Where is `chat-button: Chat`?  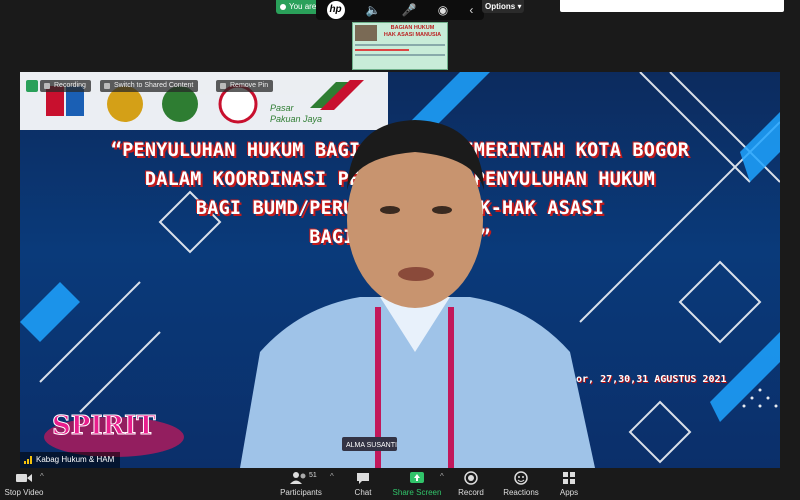
chat-button: Chat is located at coordinates (363, 483).